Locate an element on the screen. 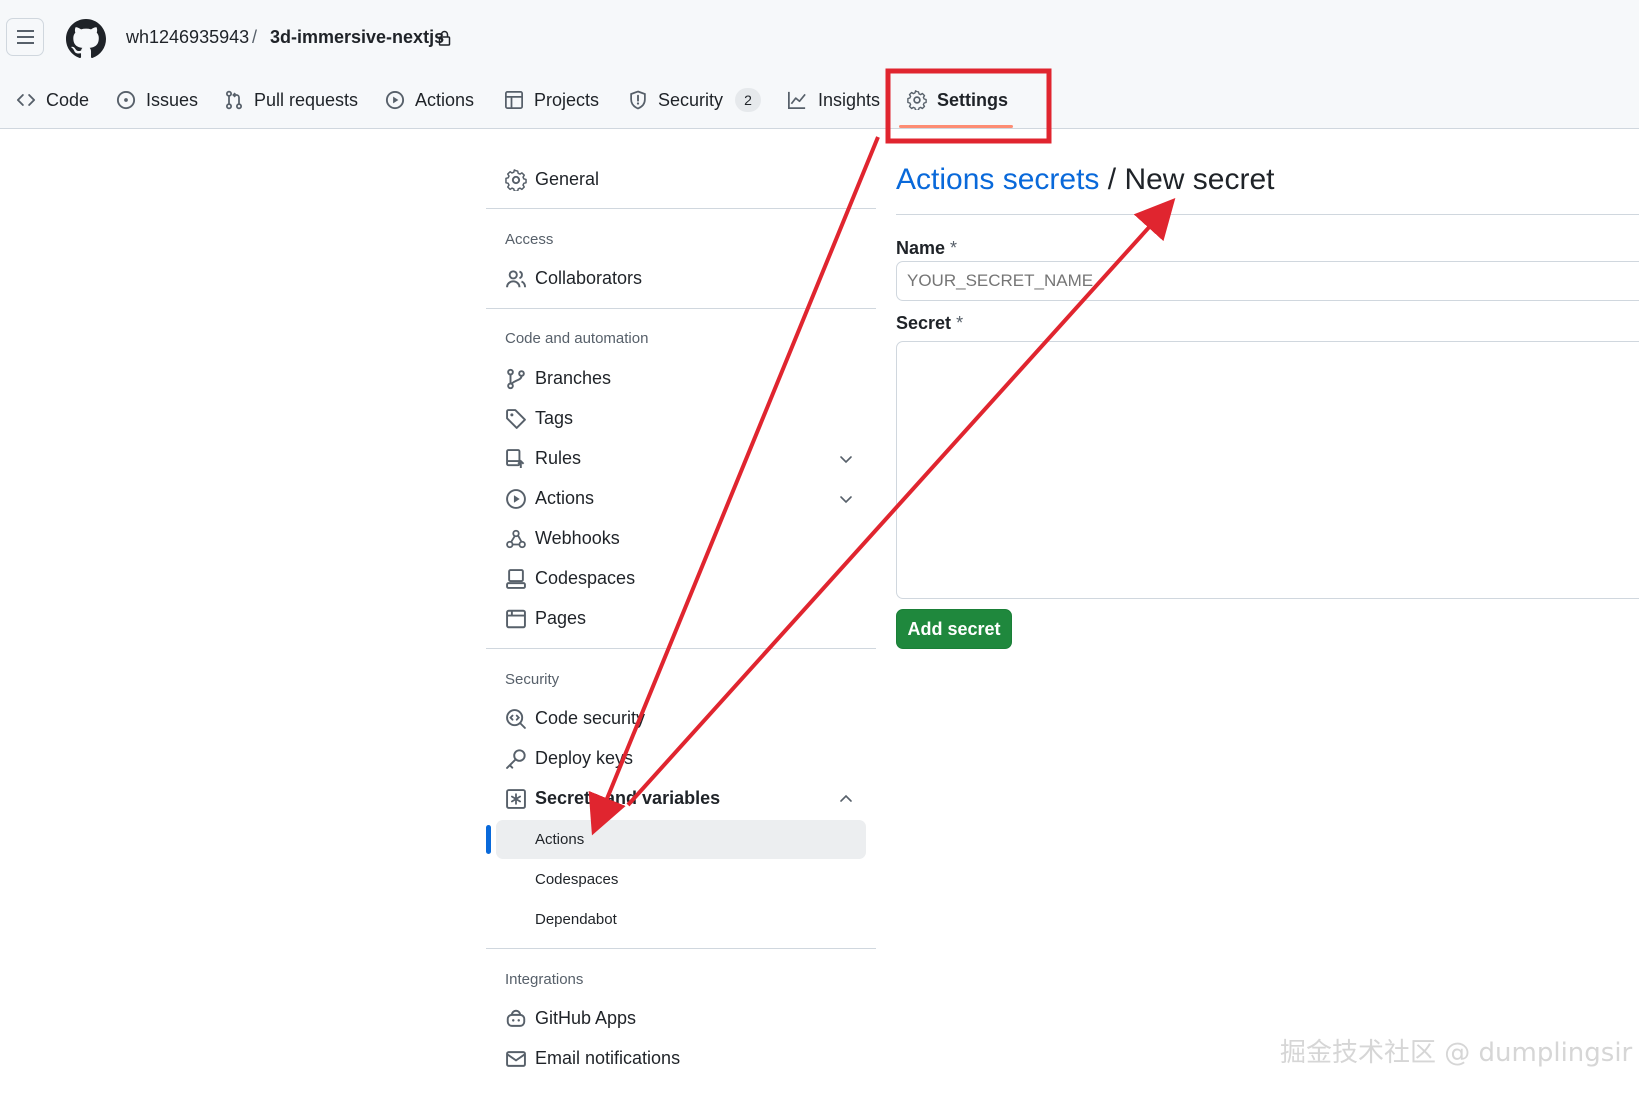 The height and width of the screenshot is (1094, 1639). sidebar-item-codespaces: Codespaces is located at coordinates (585, 578).